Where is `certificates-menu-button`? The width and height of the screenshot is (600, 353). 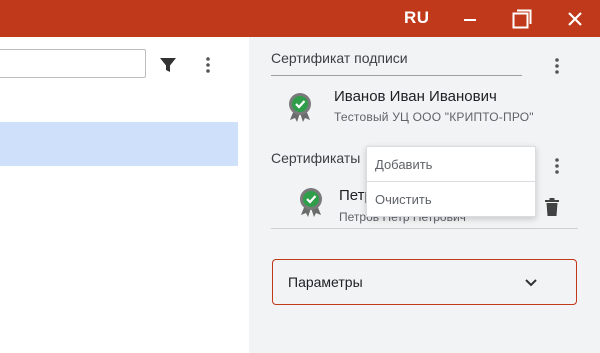 certificates-menu-button is located at coordinates (557, 166).